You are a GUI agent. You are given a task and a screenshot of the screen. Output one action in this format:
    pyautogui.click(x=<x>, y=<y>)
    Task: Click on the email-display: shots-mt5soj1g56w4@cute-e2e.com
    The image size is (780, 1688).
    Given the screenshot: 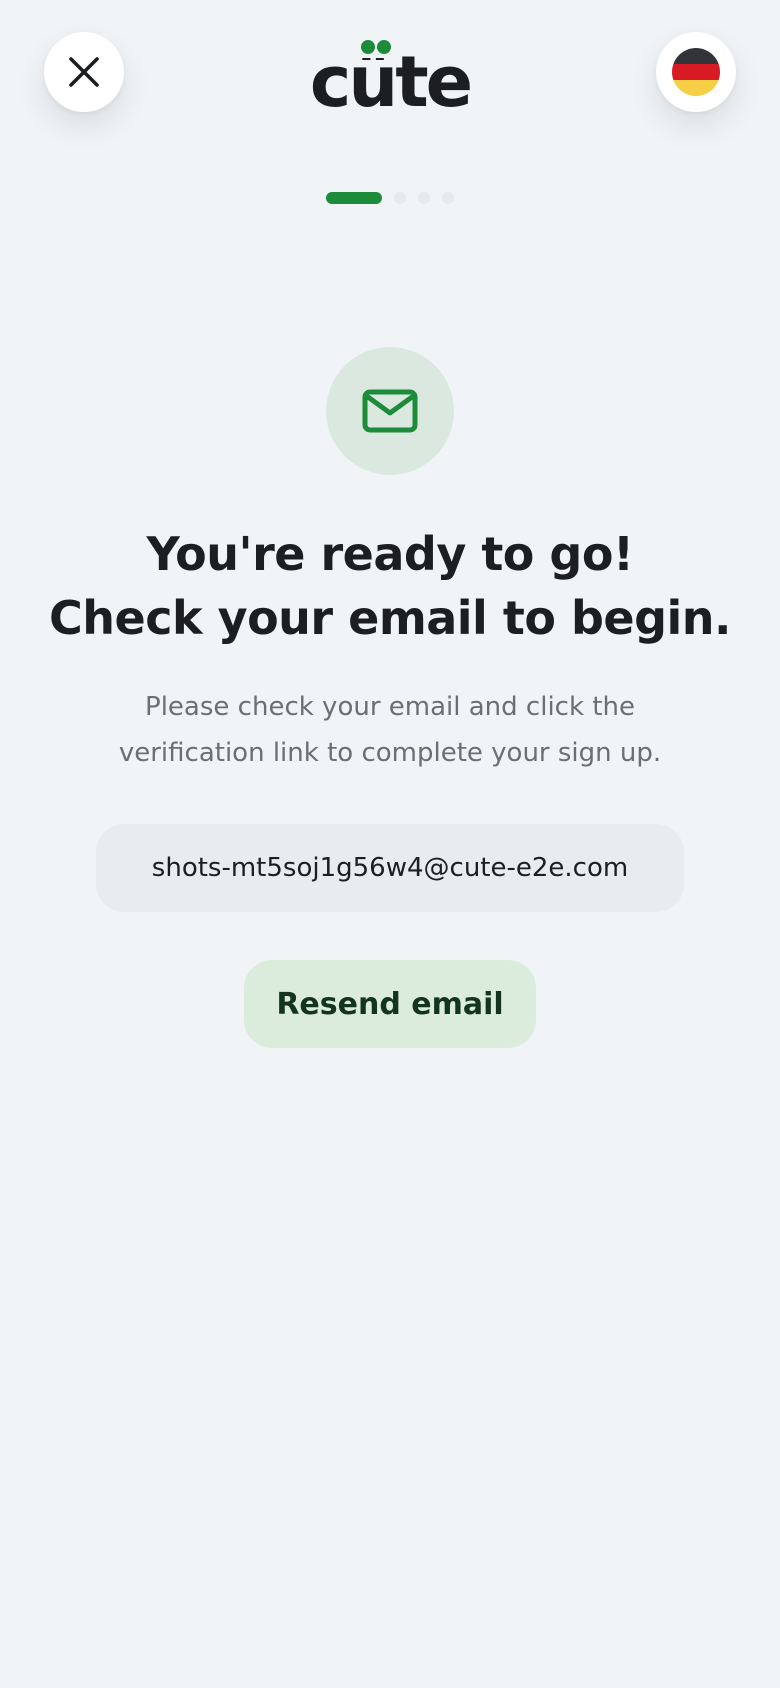 What is the action you would take?
    pyautogui.click(x=390, y=868)
    